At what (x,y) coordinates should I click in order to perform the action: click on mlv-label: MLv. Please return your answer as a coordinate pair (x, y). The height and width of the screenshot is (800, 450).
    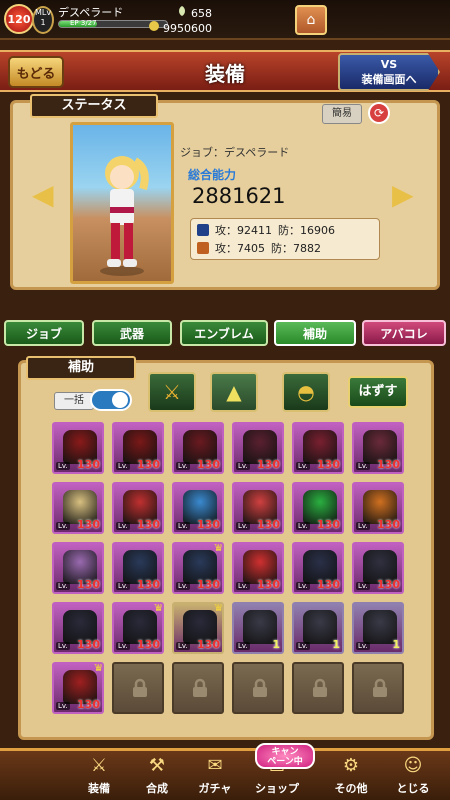
    Looking at the image, I should click on (43, 12).